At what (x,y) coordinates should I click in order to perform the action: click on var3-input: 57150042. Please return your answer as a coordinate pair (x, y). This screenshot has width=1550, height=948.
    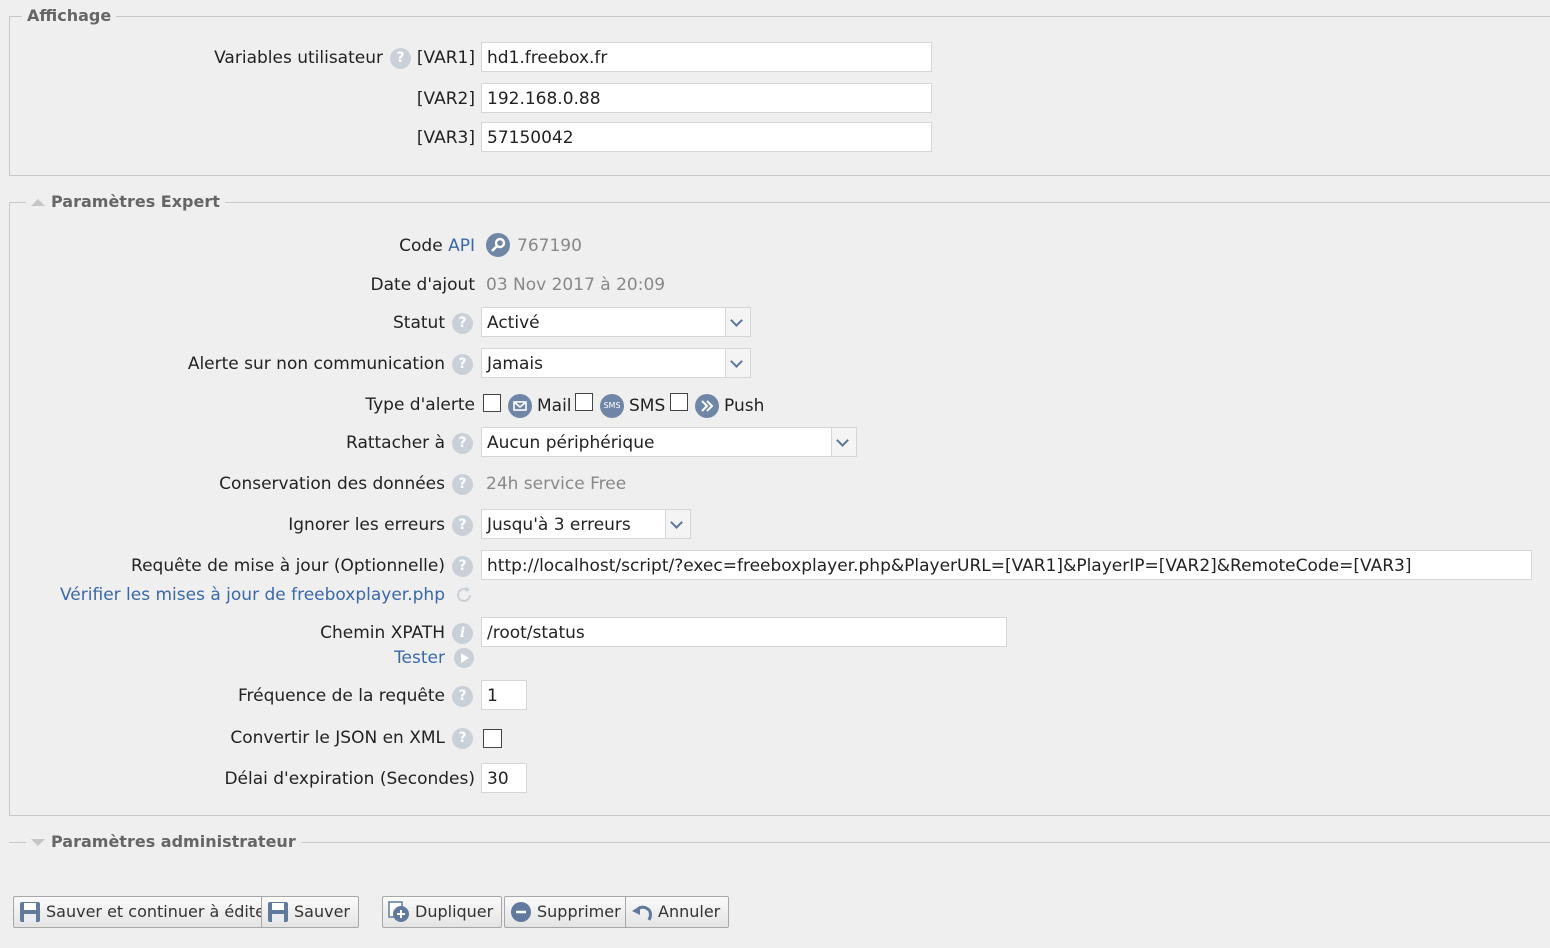
    Looking at the image, I should click on (706, 137).